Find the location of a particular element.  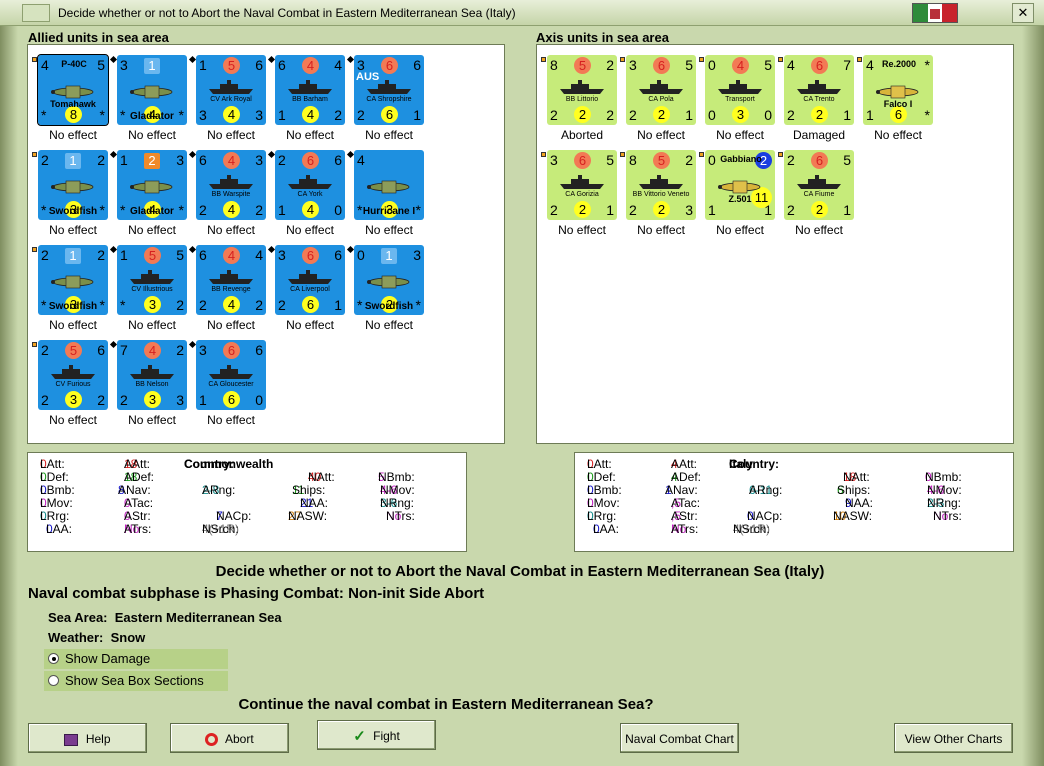

unit-counter: 6 4 1 2 4 4 BB Barham is located at coordinates (310, 90).